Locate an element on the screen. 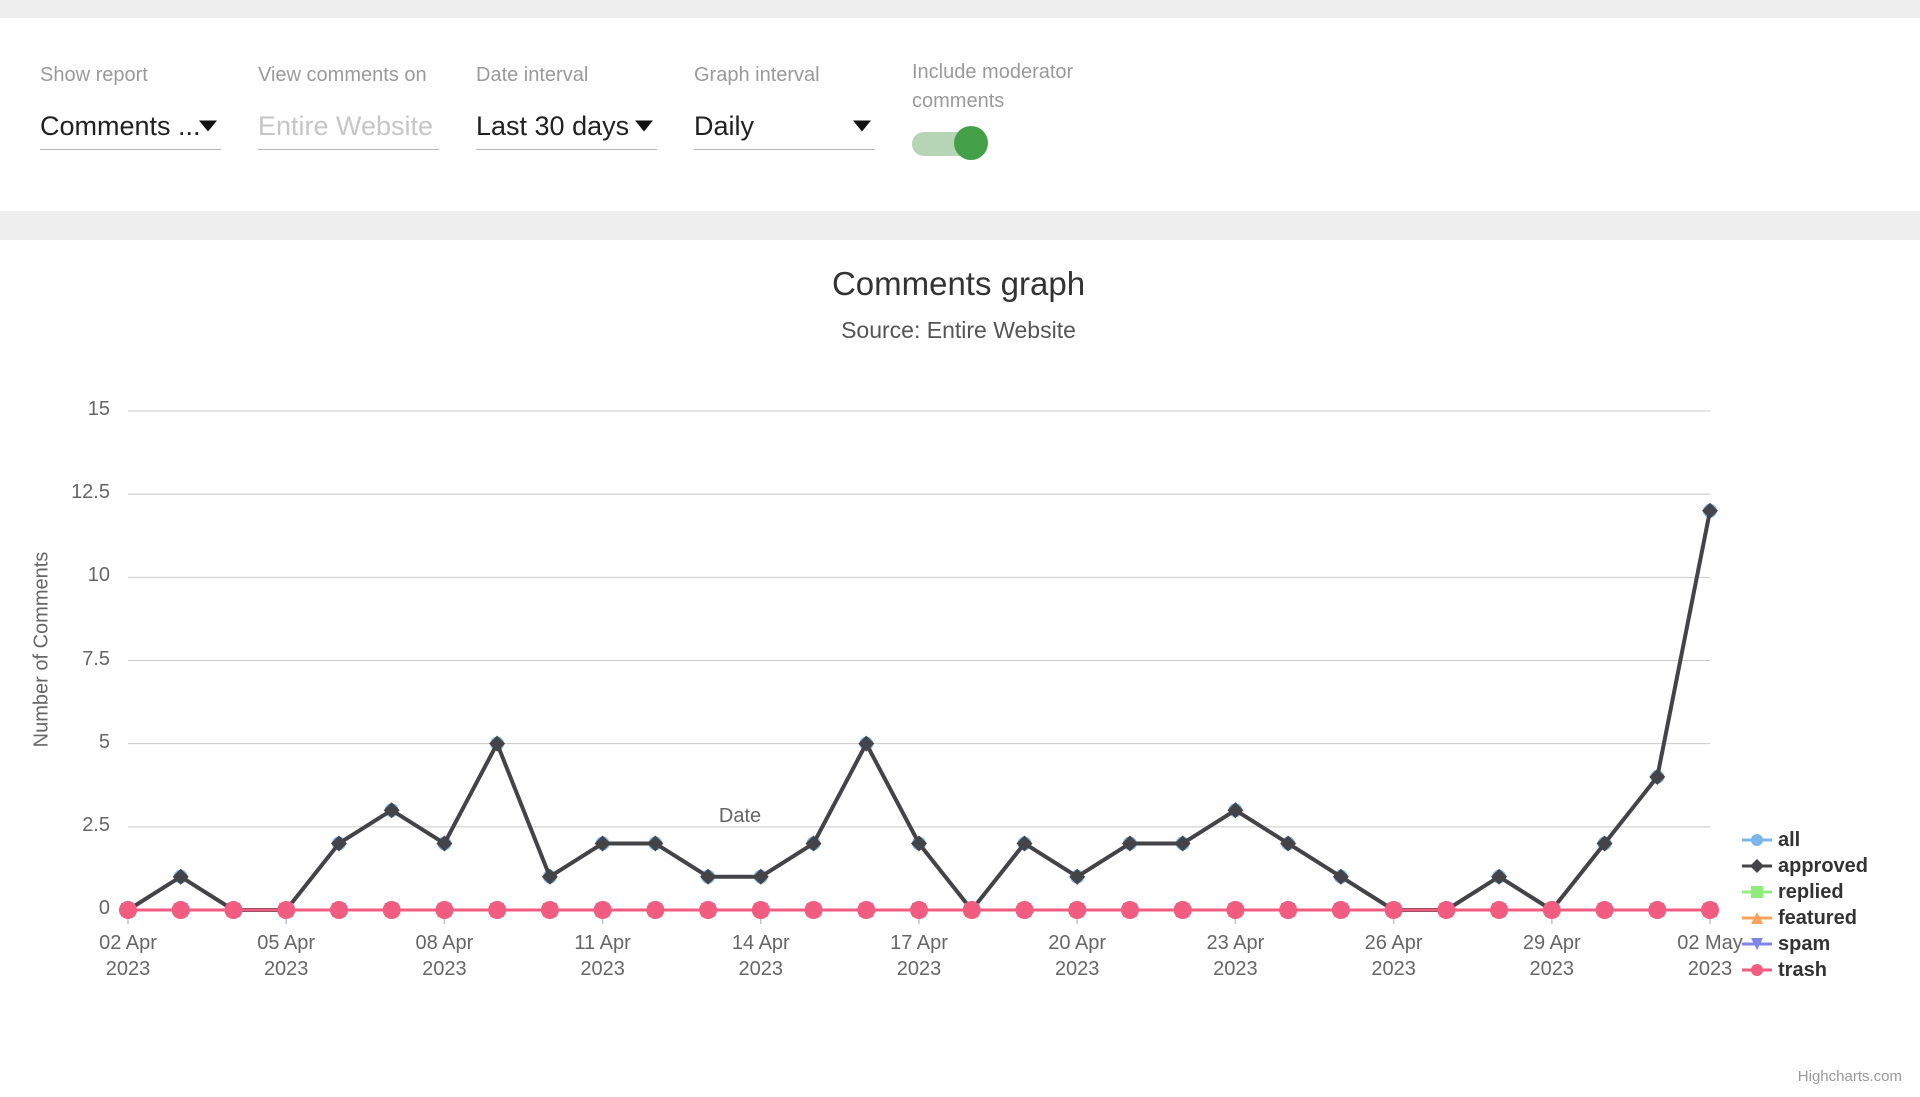 This screenshot has width=1920, height=1097. view-comments-on-input: Entire Website is located at coordinates (348, 126).